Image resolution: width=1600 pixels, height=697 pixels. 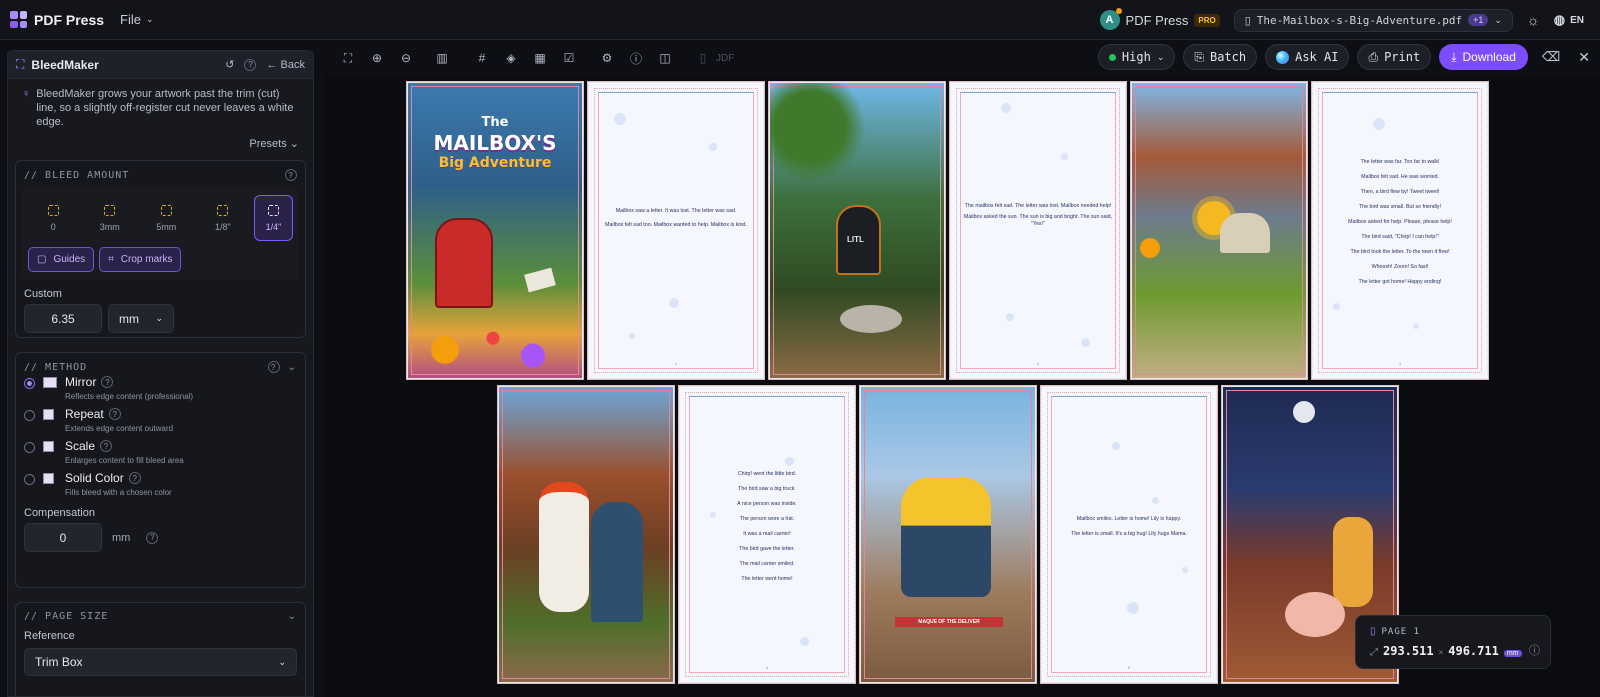 I want to click on settings-gear-icon: ⚙, so click(x=607, y=58).